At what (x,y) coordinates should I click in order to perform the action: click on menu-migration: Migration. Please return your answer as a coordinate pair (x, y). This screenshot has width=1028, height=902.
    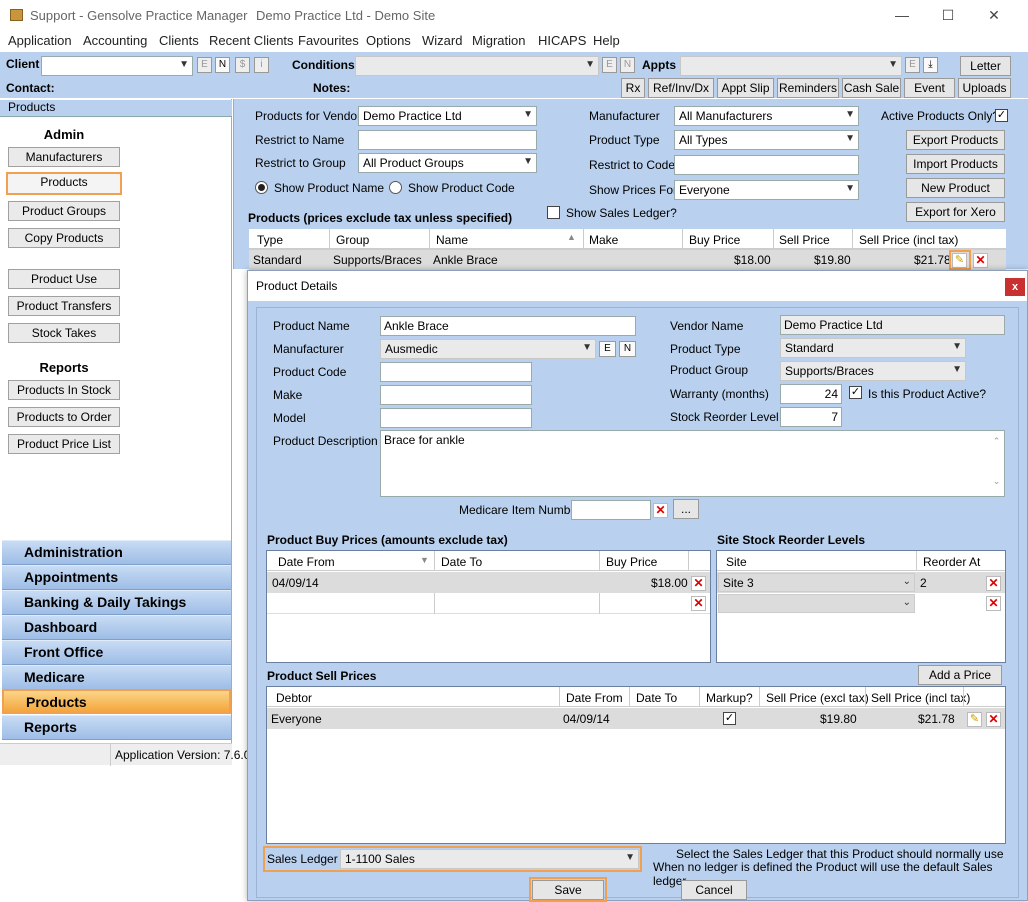
    Looking at the image, I should click on (498, 40).